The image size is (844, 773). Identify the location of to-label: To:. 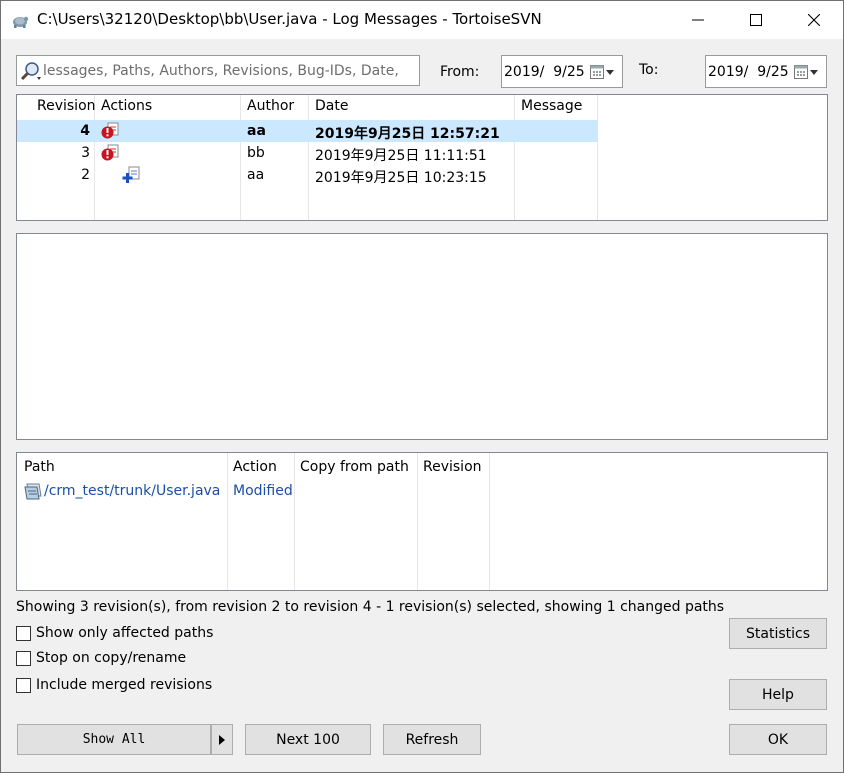
(649, 70).